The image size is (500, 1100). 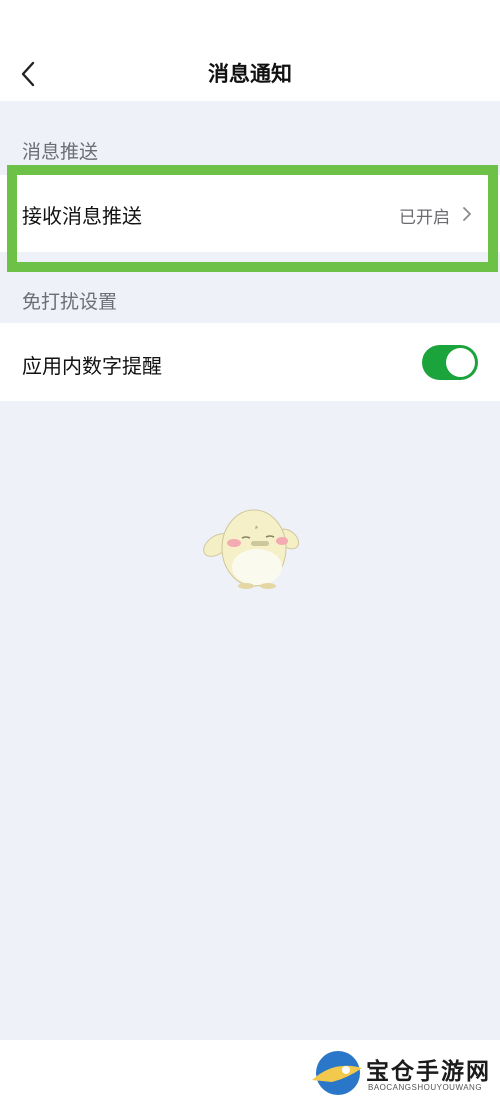 What do you see at coordinates (337, 1073) in the screenshot?
I see `watermark-logo` at bounding box center [337, 1073].